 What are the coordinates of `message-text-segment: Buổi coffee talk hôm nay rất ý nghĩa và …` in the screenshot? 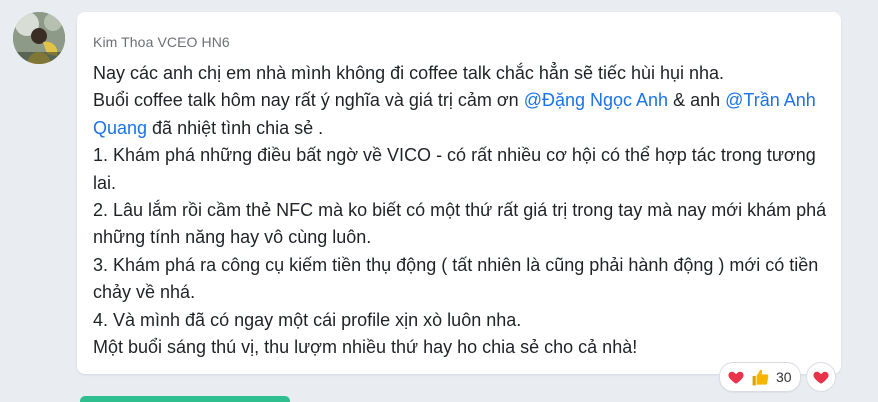 It's located at (308, 100).